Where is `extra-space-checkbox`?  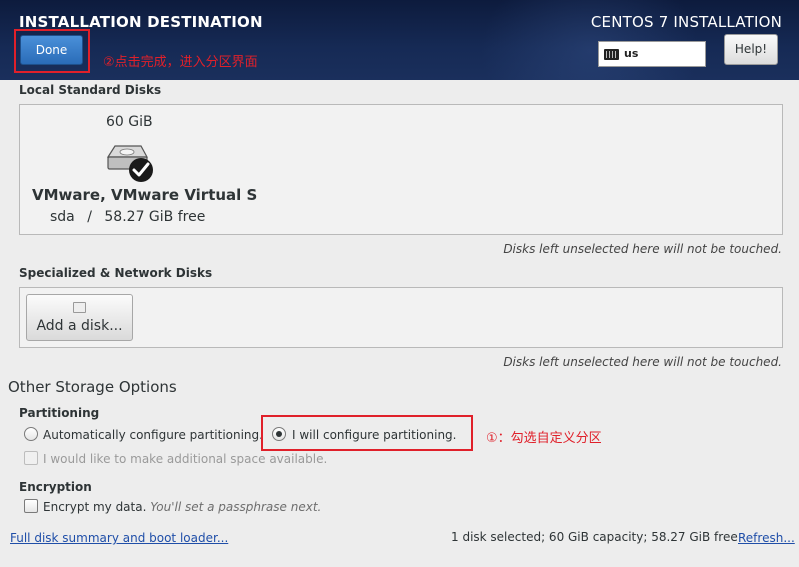
extra-space-checkbox is located at coordinates (31, 458).